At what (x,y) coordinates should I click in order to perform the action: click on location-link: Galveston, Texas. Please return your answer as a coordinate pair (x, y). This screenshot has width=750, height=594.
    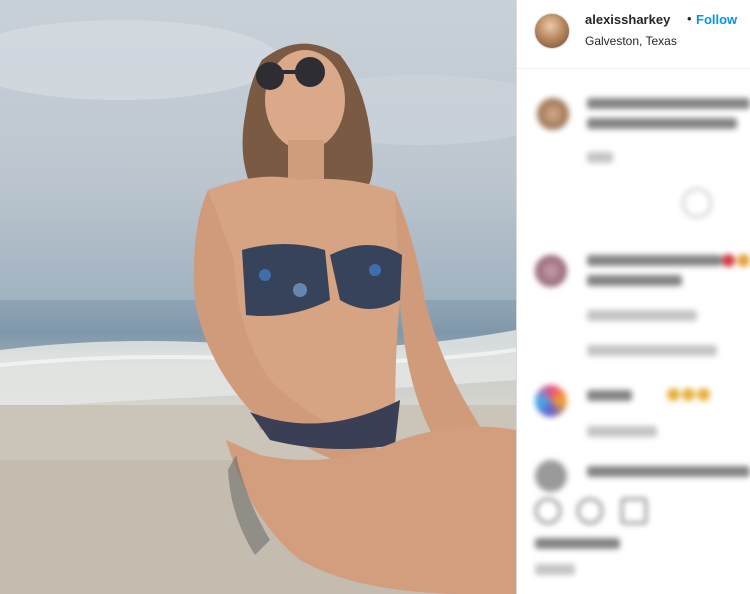
    Looking at the image, I should click on (631, 41).